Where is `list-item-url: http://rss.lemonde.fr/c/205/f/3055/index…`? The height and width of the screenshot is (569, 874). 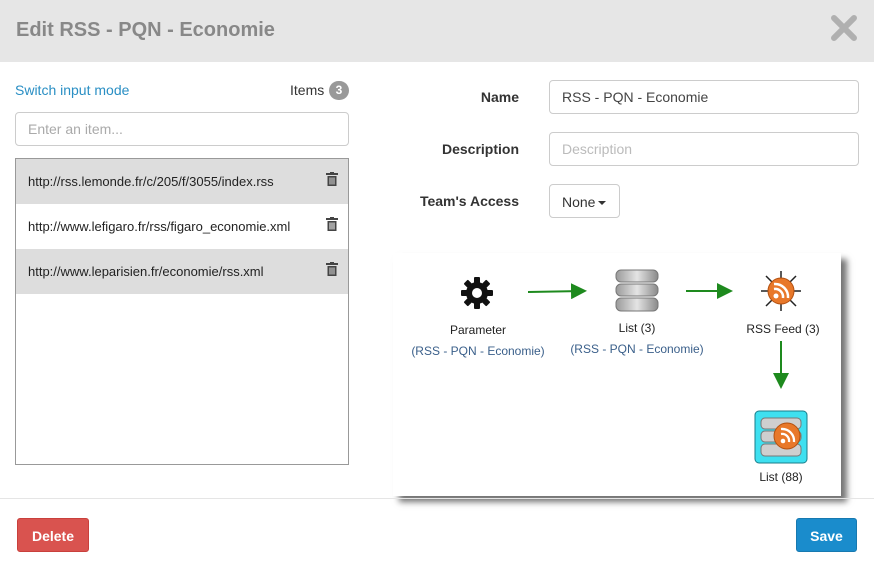
list-item-url: http://rss.lemonde.fr/c/205/f/3055/index… is located at coordinates (151, 181).